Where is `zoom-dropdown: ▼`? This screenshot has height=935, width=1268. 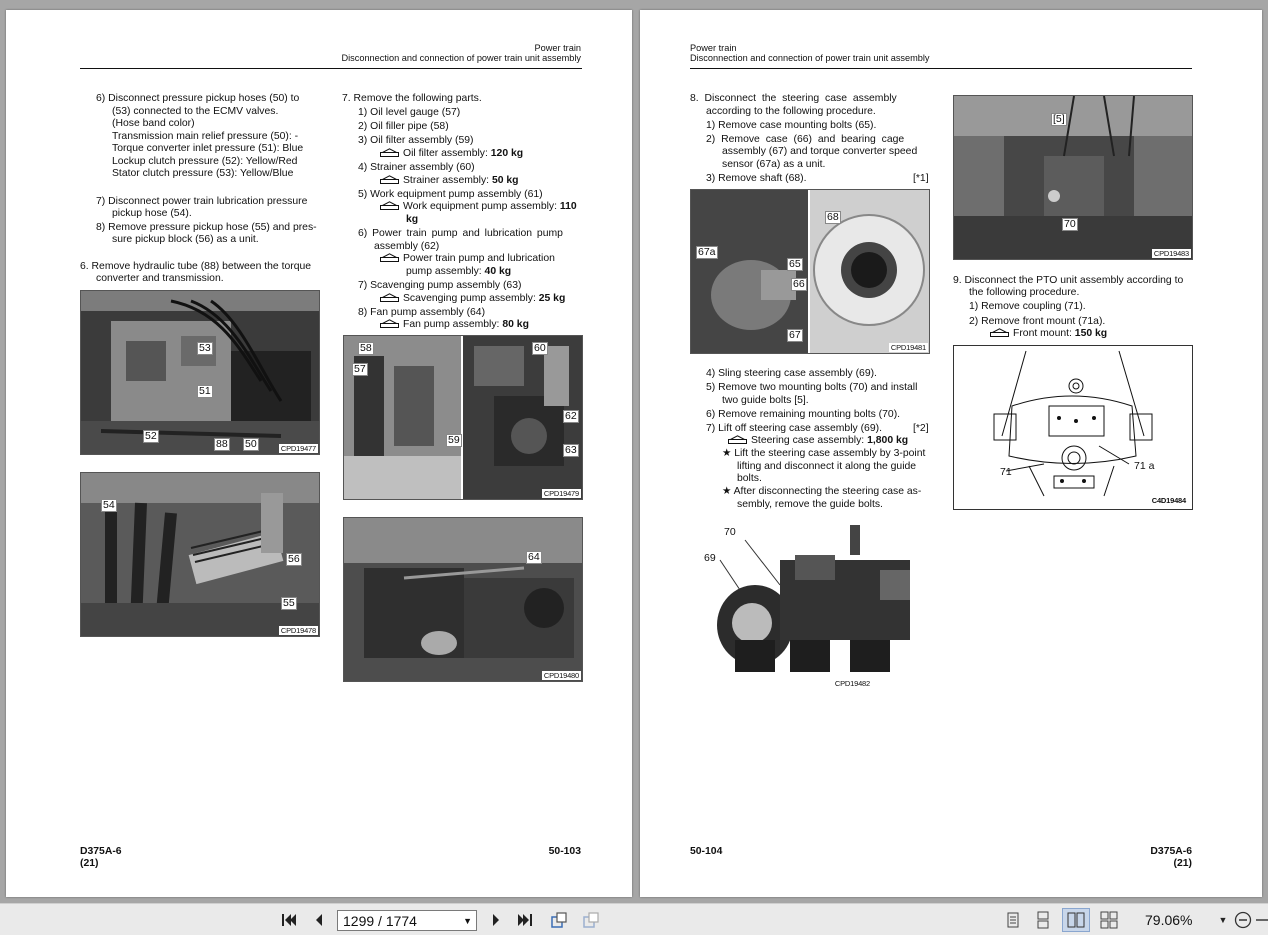
zoom-dropdown: ▼ is located at coordinates (1223, 920).